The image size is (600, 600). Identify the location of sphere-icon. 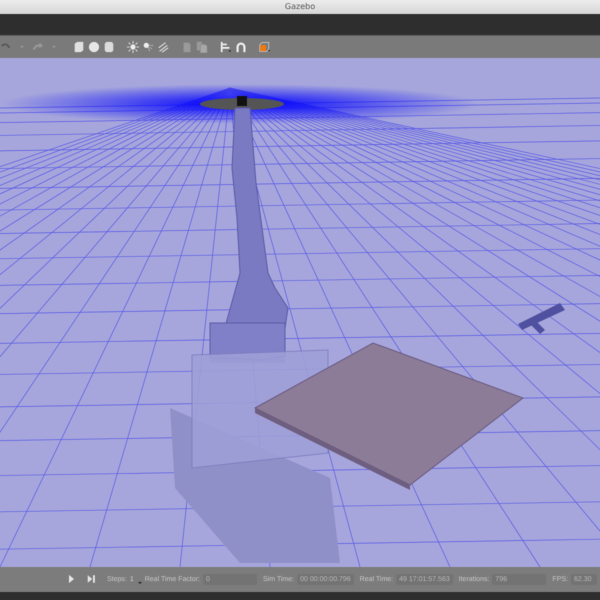
(94, 46).